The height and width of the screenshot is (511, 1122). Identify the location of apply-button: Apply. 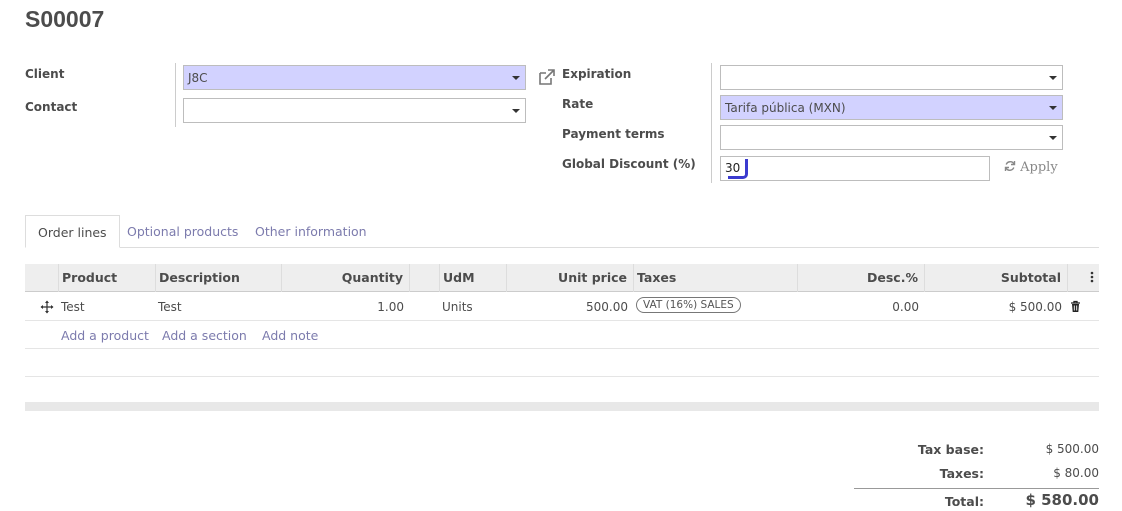
(1031, 167).